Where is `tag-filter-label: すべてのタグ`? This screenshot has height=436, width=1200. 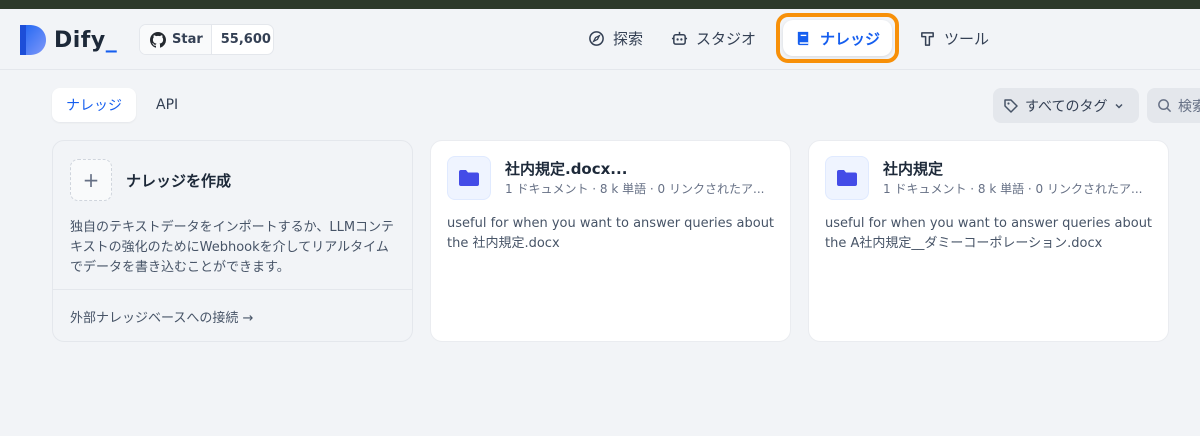
tag-filter-label: すべてのタグ is located at coordinates (1066, 106).